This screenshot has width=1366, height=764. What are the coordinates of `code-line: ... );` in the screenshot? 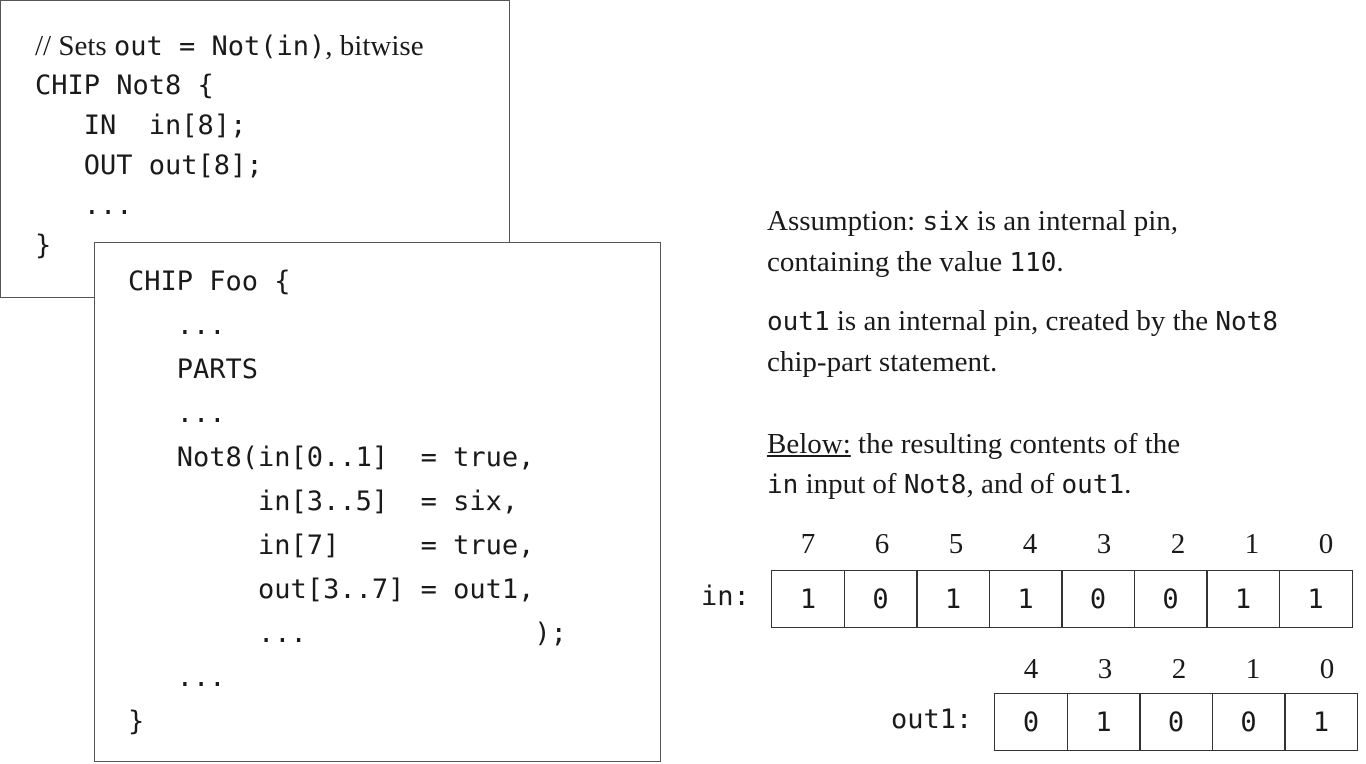 It's located at (347, 633).